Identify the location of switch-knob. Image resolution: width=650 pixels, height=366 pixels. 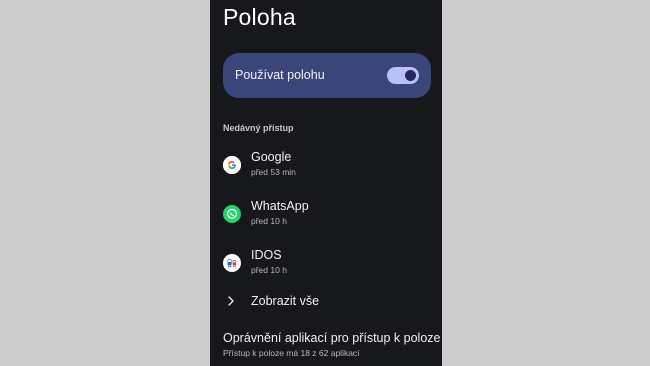
(410, 75).